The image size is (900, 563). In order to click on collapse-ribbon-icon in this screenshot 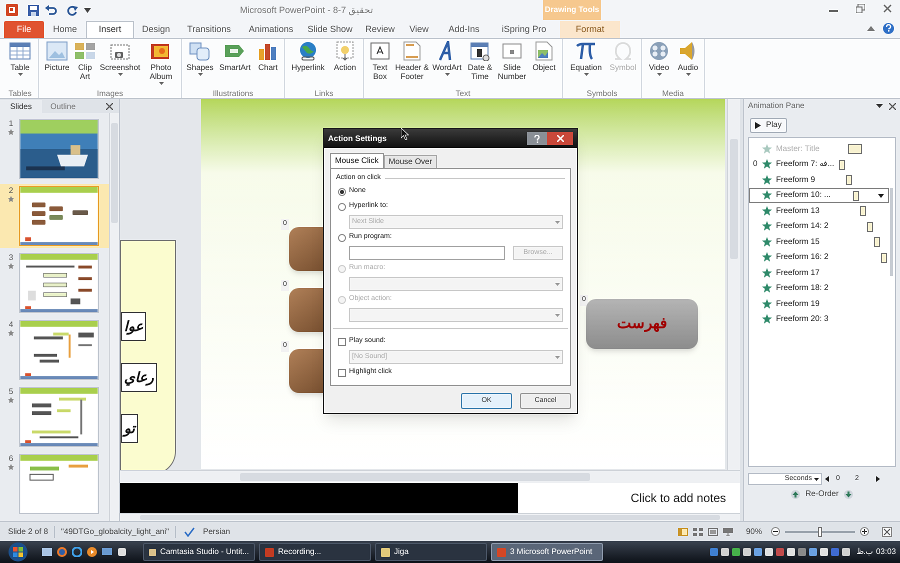, I will do `click(871, 28)`.